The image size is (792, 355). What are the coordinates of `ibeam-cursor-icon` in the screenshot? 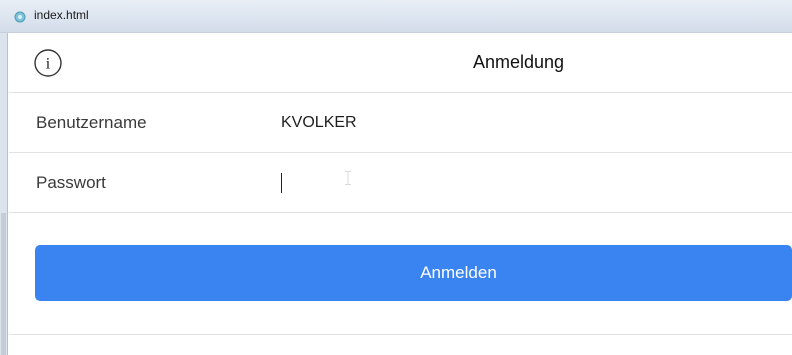 It's located at (348, 178).